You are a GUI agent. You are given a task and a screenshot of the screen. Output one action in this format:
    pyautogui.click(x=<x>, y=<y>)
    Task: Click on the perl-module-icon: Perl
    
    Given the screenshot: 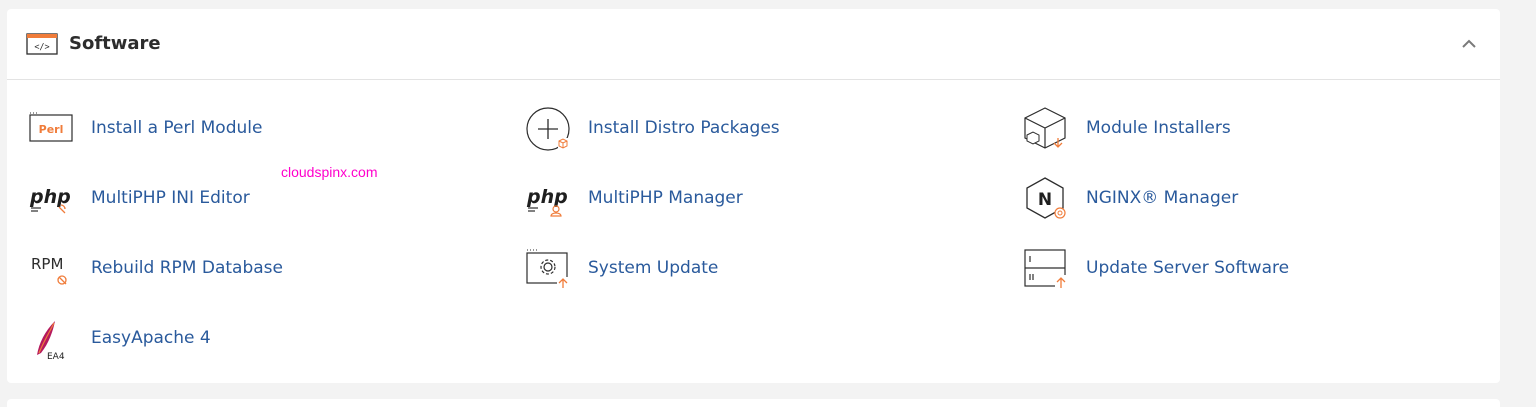 What is the action you would take?
    pyautogui.click(x=51, y=127)
    